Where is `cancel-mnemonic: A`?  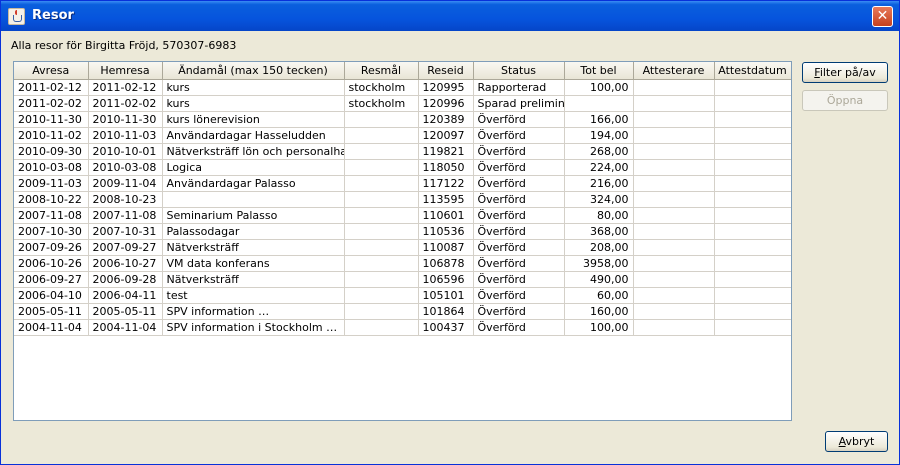 cancel-mnemonic: A is located at coordinates (842, 441).